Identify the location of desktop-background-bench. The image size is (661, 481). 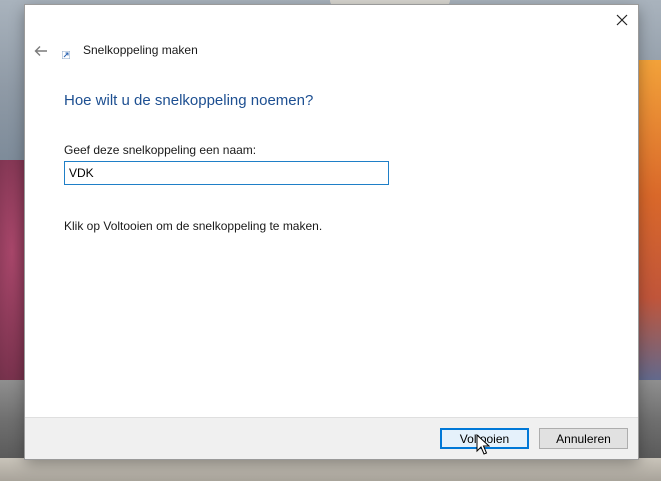
(330, 469).